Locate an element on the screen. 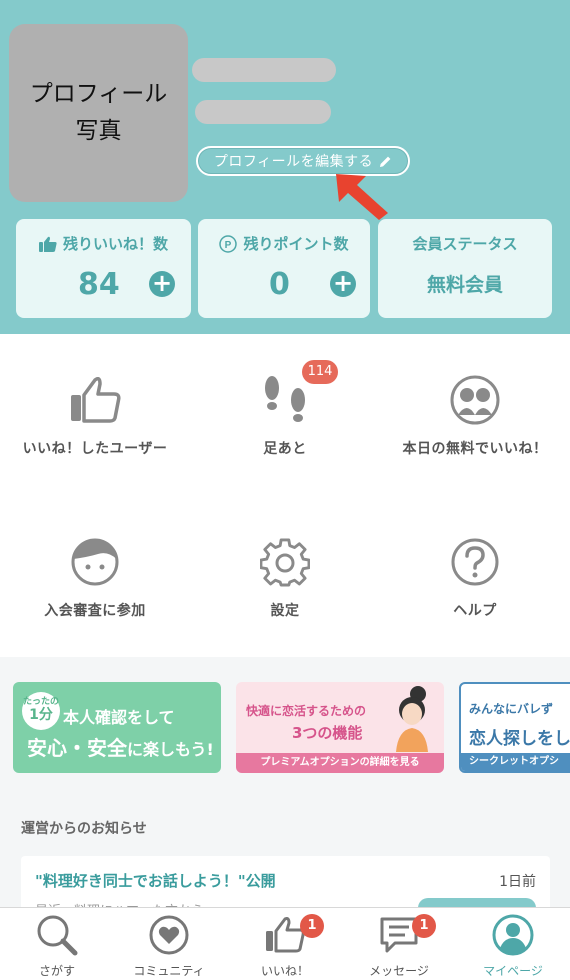 The height and width of the screenshot is (980, 570). verify-banner-line2: 安心・安全に楽しもう! is located at coordinates (120, 748).